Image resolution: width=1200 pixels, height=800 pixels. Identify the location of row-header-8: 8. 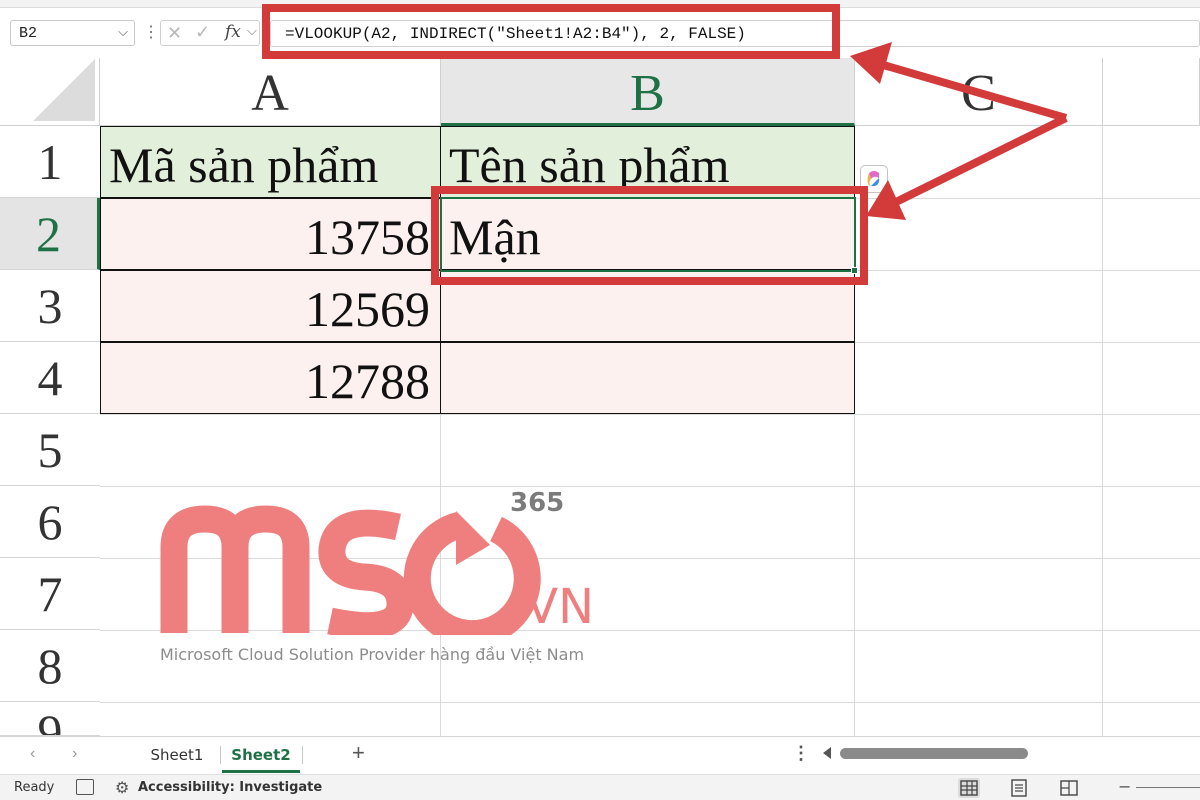
(50, 666).